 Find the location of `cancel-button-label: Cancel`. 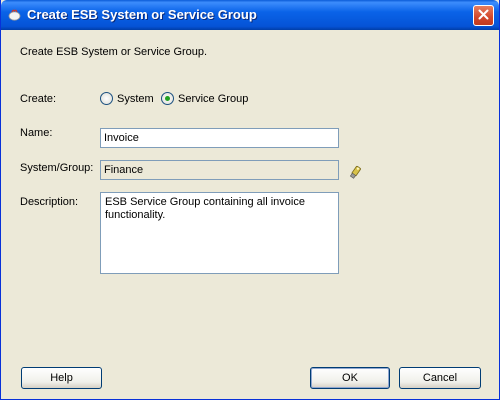

cancel-button-label: Cancel is located at coordinates (440, 378).